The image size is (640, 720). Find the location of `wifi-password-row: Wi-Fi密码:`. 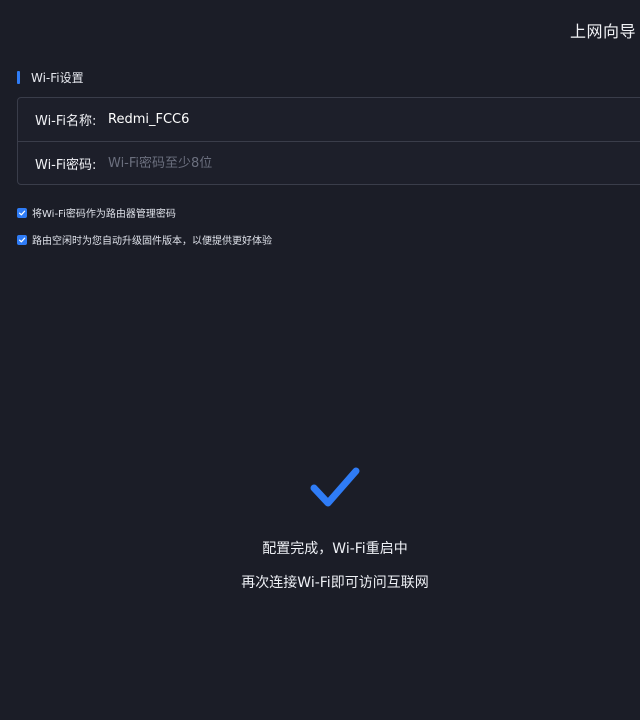

wifi-password-row: Wi-Fi密码: is located at coordinates (329, 163).